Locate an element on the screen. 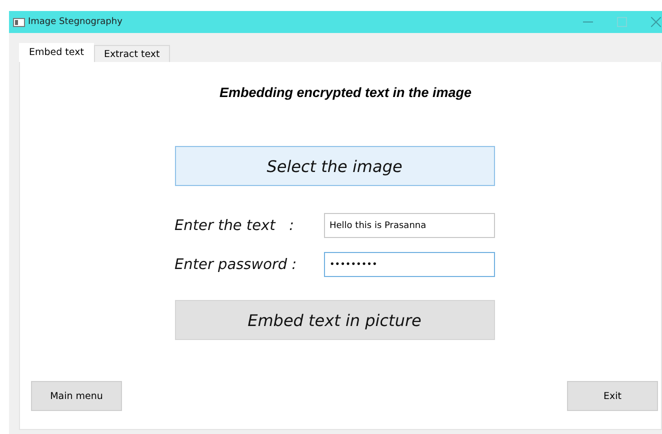 This screenshot has width=662, height=434. password-field: ••••••••• is located at coordinates (409, 264).